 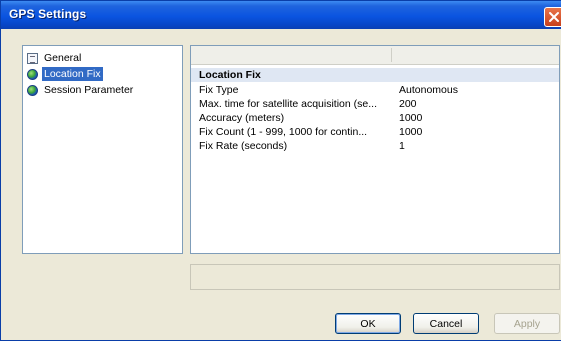 I want to click on property-row-accuracy: Accuracy (meters) 1000, so click(x=375, y=118).